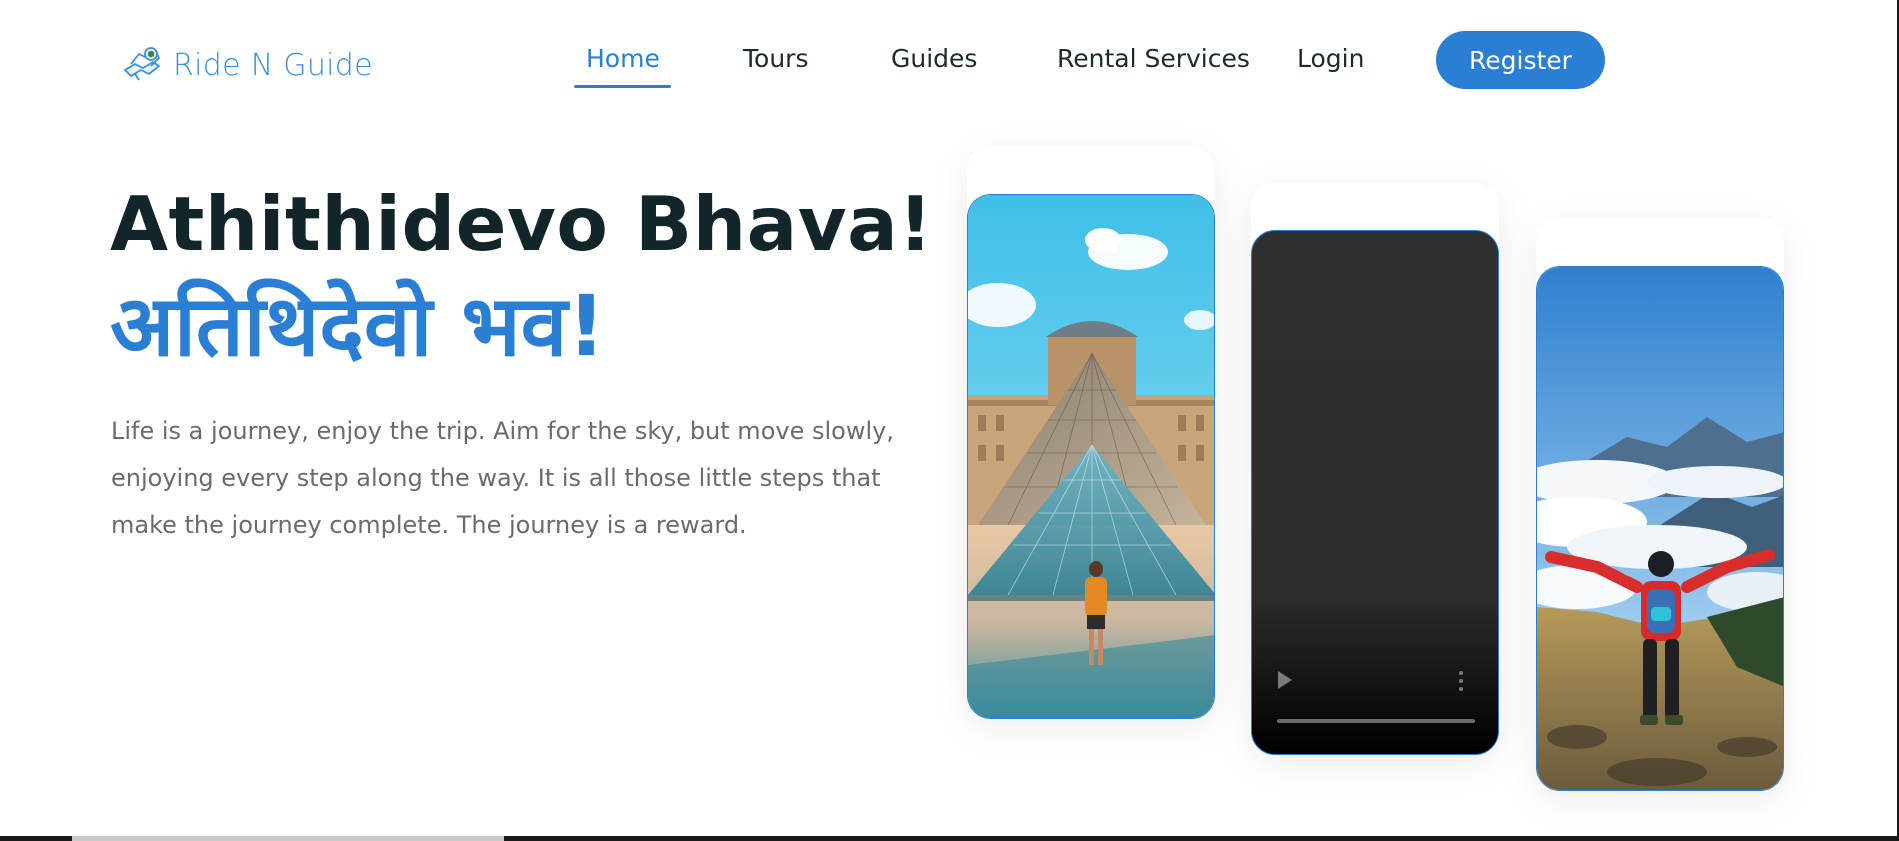  I want to click on horizontal-scrollbar-thumb, so click(288, 838).